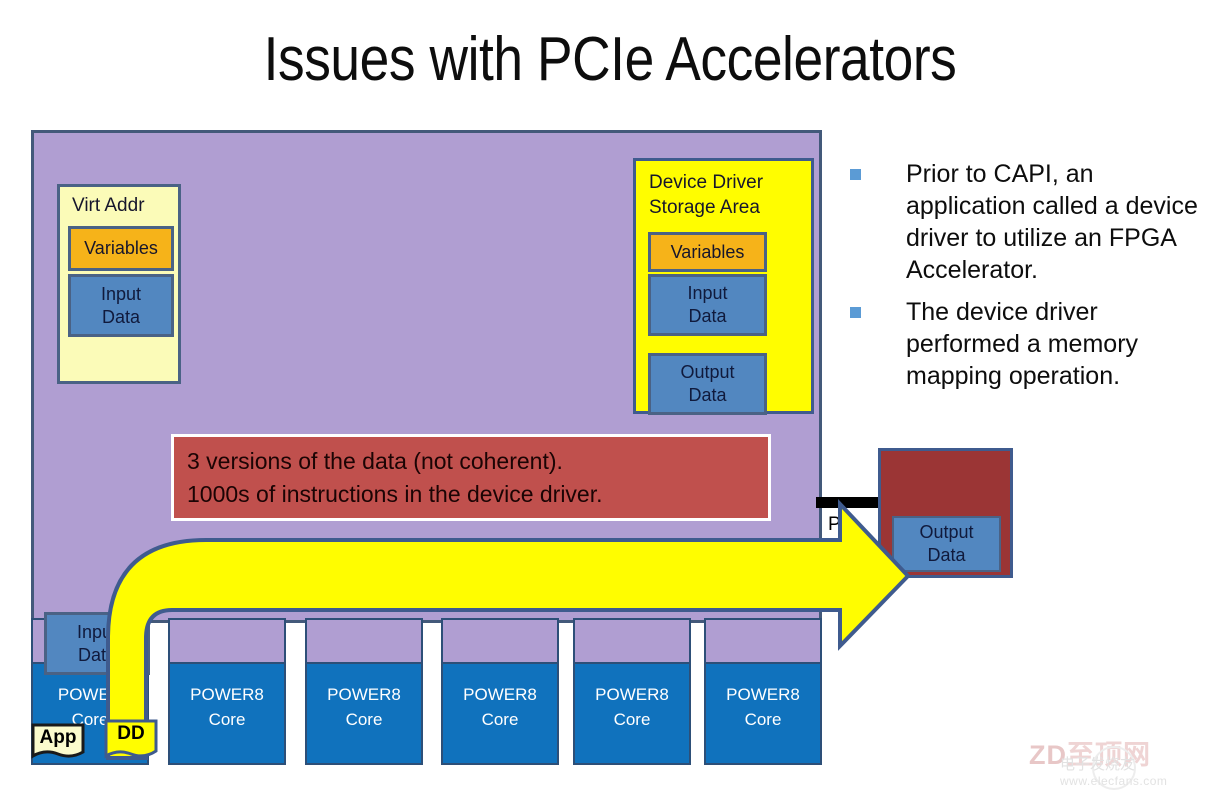 This screenshot has height=795, width=1220. I want to click on callout-line1: 3 versions of the data (not coherent)., so click(375, 461).